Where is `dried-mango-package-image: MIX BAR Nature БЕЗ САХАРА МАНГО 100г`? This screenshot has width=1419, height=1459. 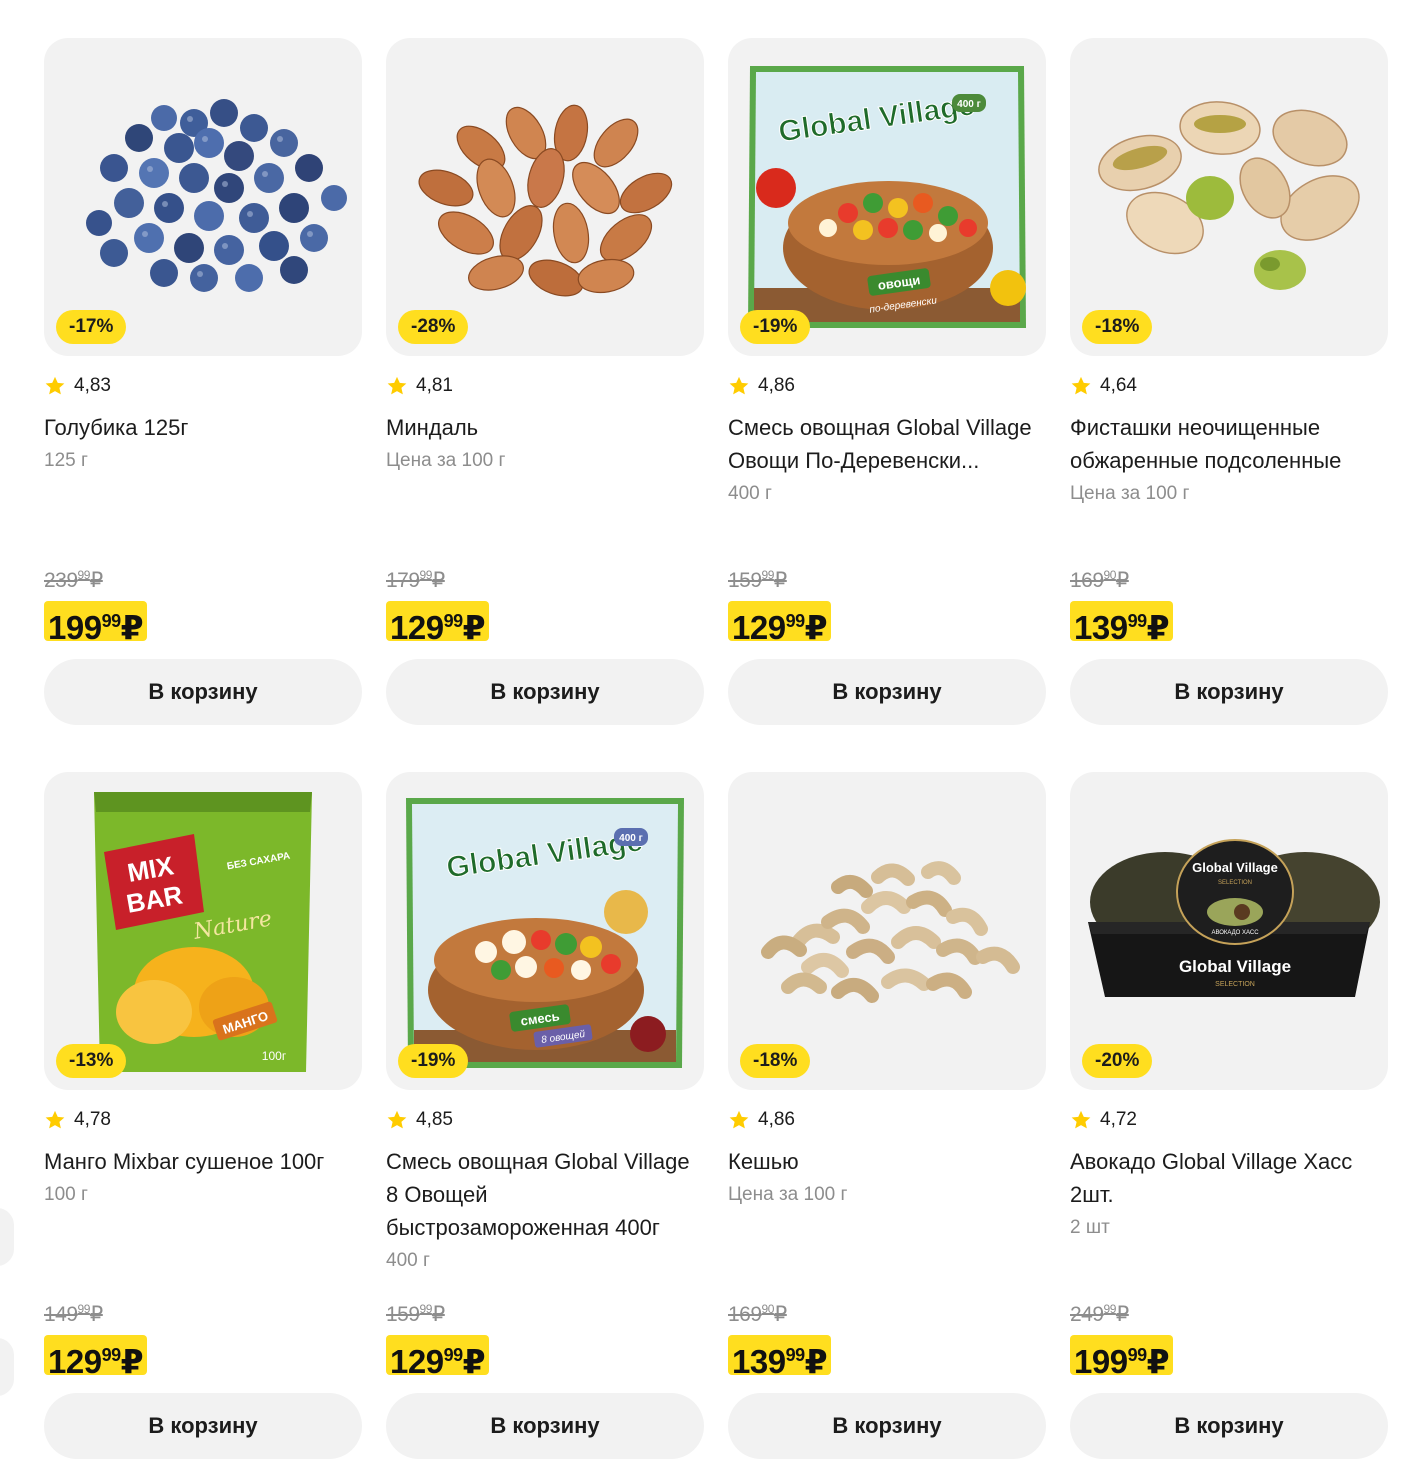 dried-mango-package-image: MIX BAR Nature БЕЗ САХАРА МАНГО 100г is located at coordinates (203, 932).